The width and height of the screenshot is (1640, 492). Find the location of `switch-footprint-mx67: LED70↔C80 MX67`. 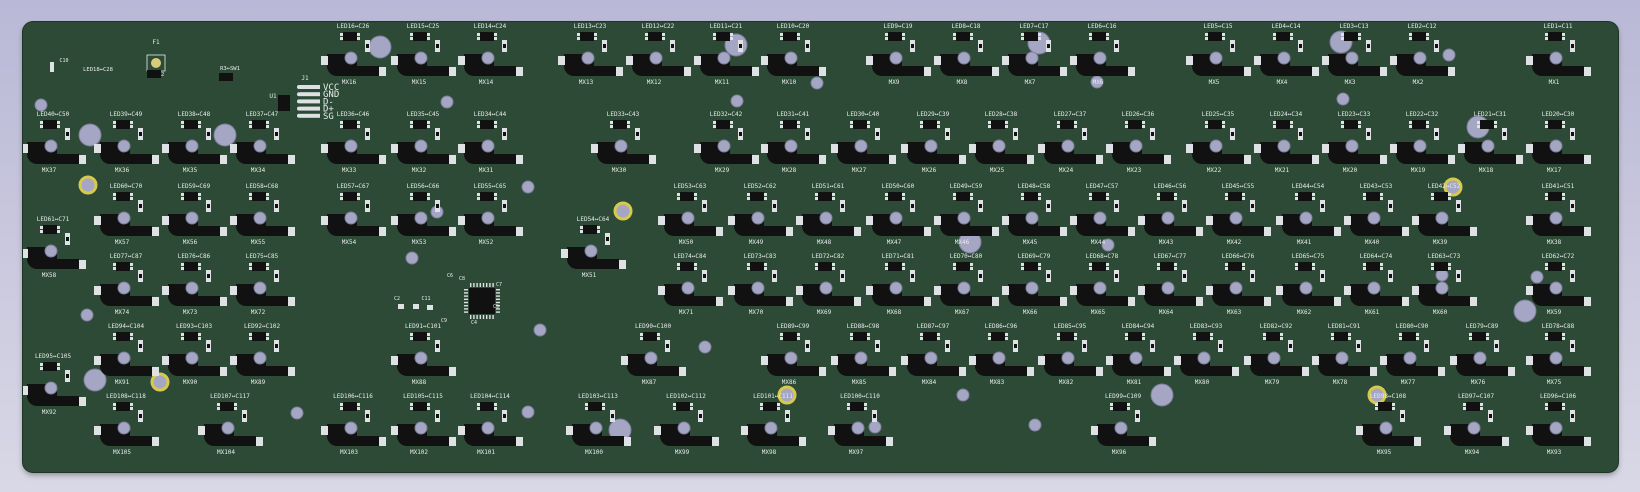

switch-footprint-mx67: LED70↔C80 MX67 is located at coordinates (966, 284).